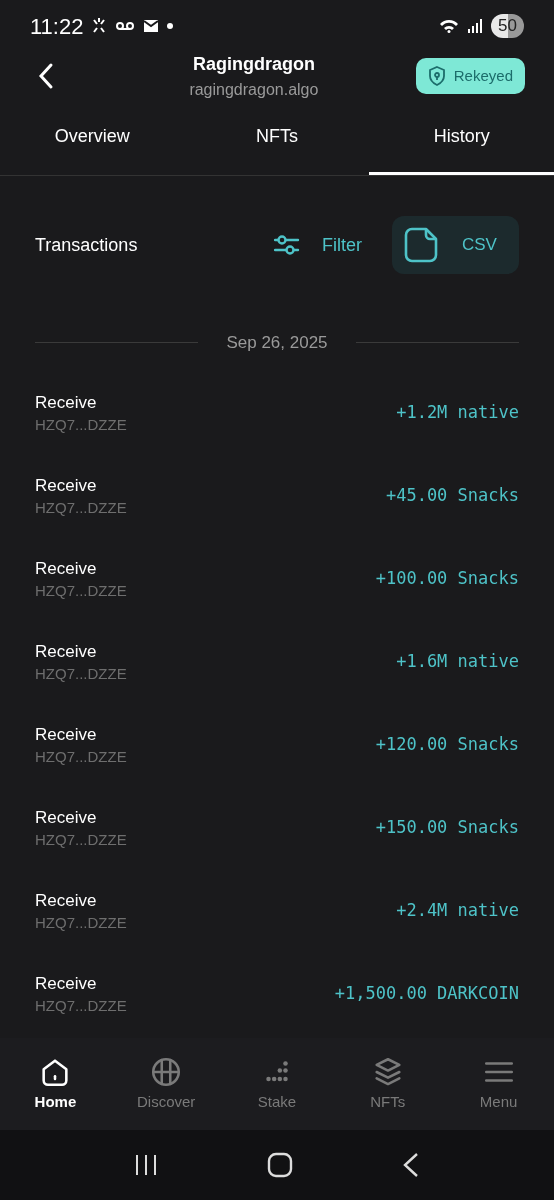 Image resolution: width=554 pixels, height=1200 pixels. What do you see at coordinates (55, 1084) in the screenshot?
I see `nav-item: Home` at bounding box center [55, 1084].